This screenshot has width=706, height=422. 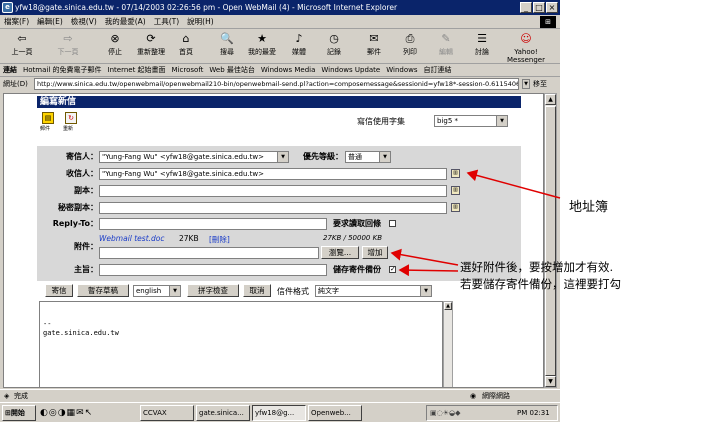 What do you see at coordinates (424, 257) in the screenshot?
I see `add-button-arrow` at bounding box center [424, 257].